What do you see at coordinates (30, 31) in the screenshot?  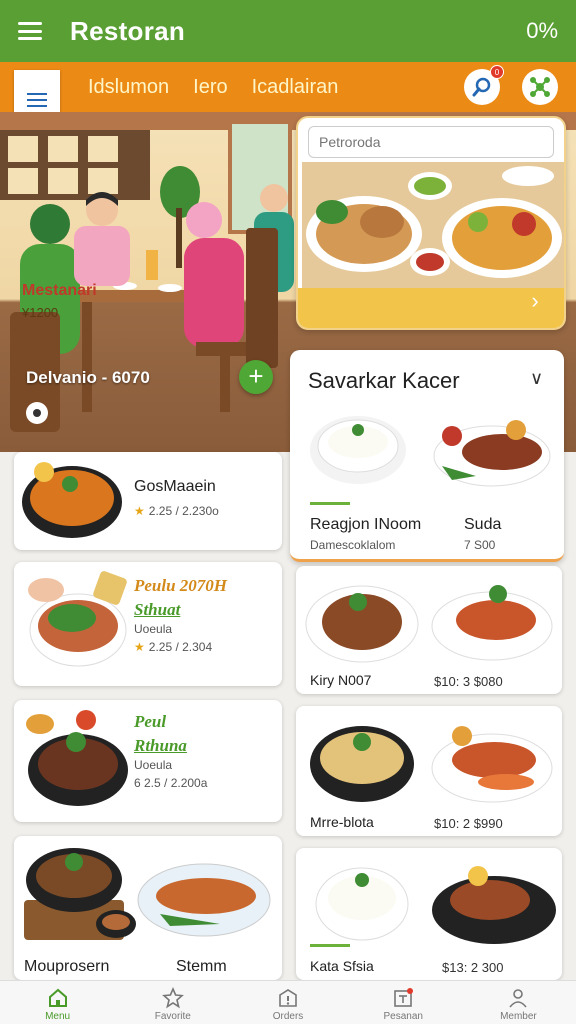 I see `hamburger-menu-icon` at bounding box center [30, 31].